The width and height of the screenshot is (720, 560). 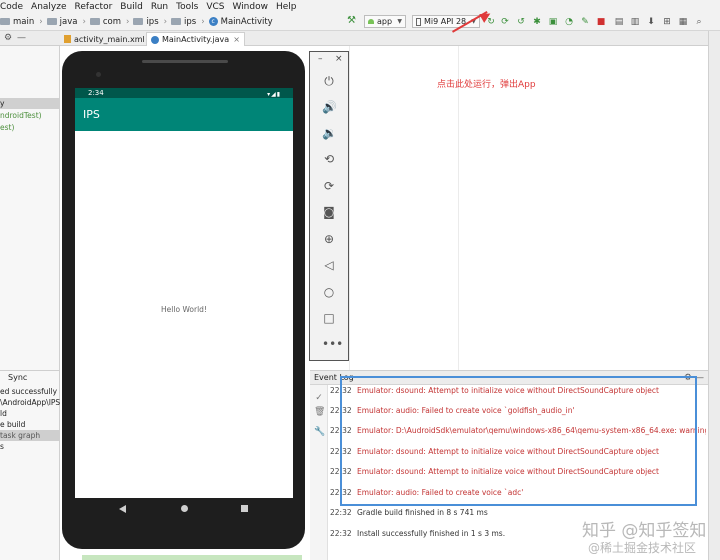 I want to click on attach-debugger-icon: ✎, so click(x=585, y=22).